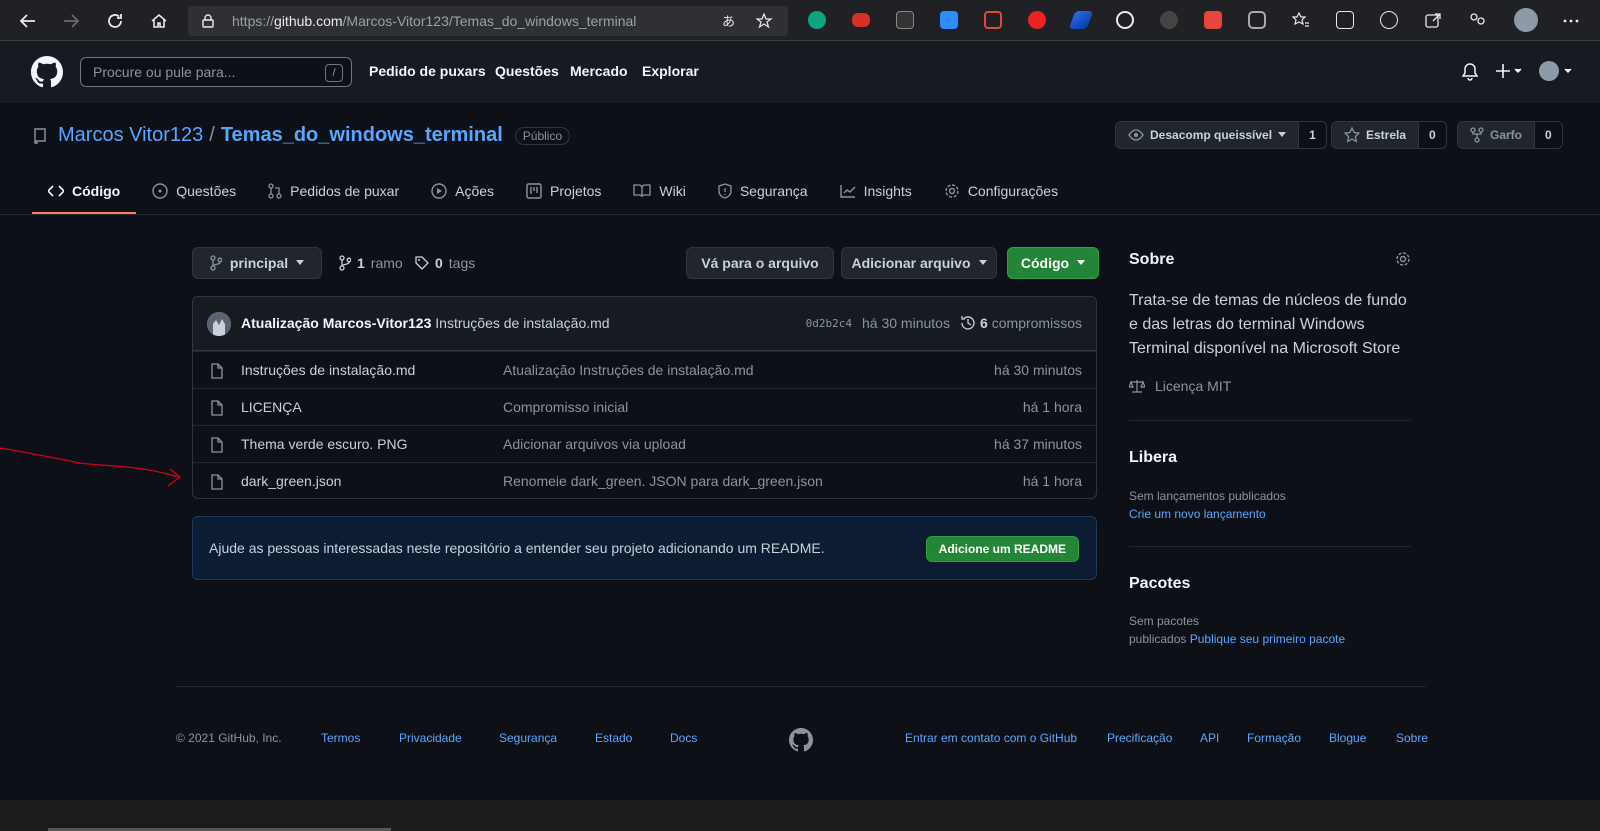 Image resolution: width=1600 pixels, height=831 pixels. What do you see at coordinates (919, 263) in the screenshot?
I see `add-file-button: Adicionar arquivo` at bounding box center [919, 263].